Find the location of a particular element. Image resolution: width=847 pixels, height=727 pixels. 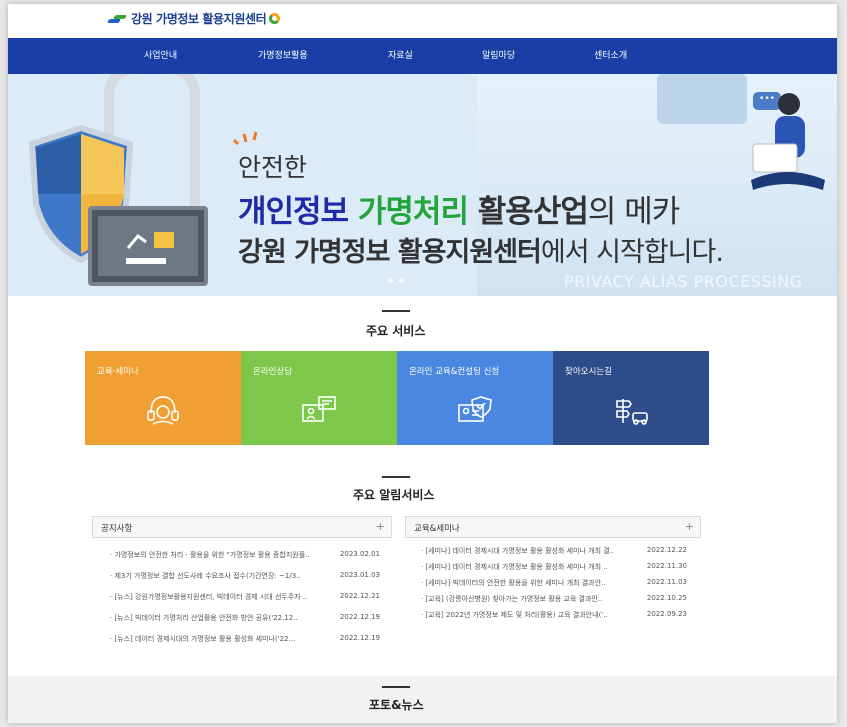

seminar-board-header: 교육&세미나 + is located at coordinates (553, 527).